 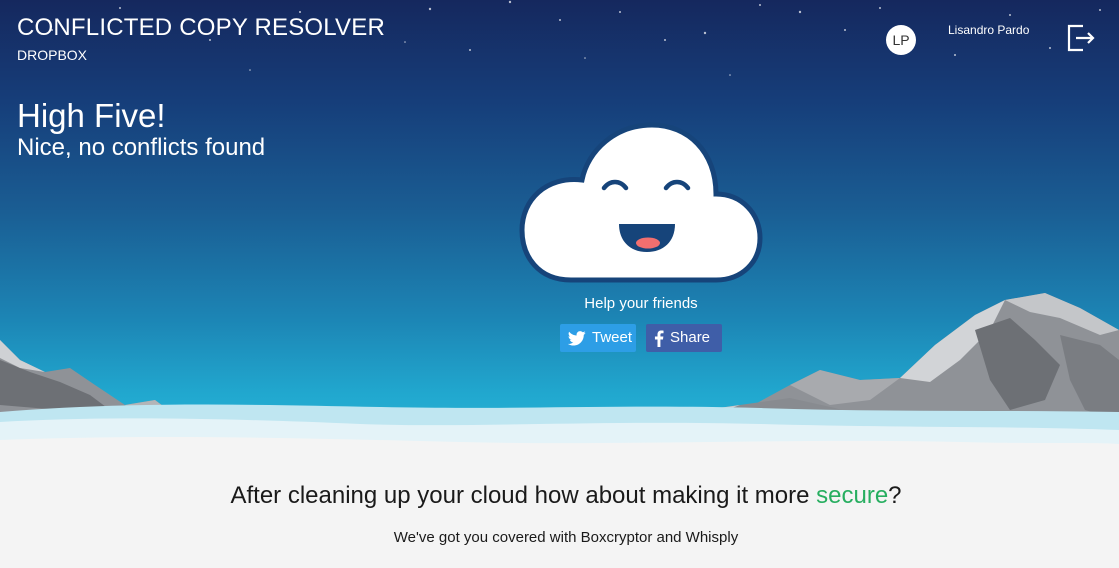 I want to click on share-label: Share, so click(x=690, y=337).